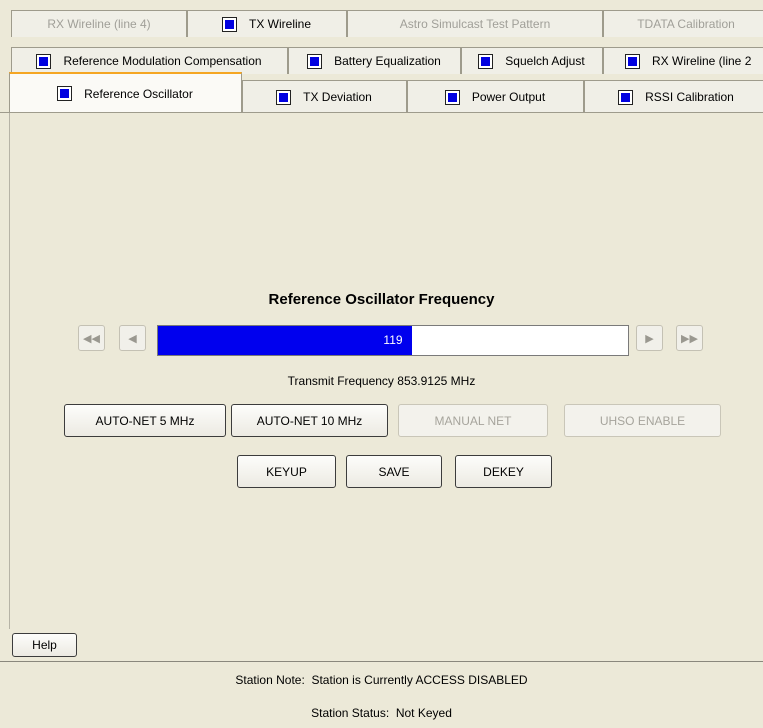 The image size is (763, 728). I want to click on tab-reference-modulation-compensation: Reference Modulation Compensation, so click(149, 60).